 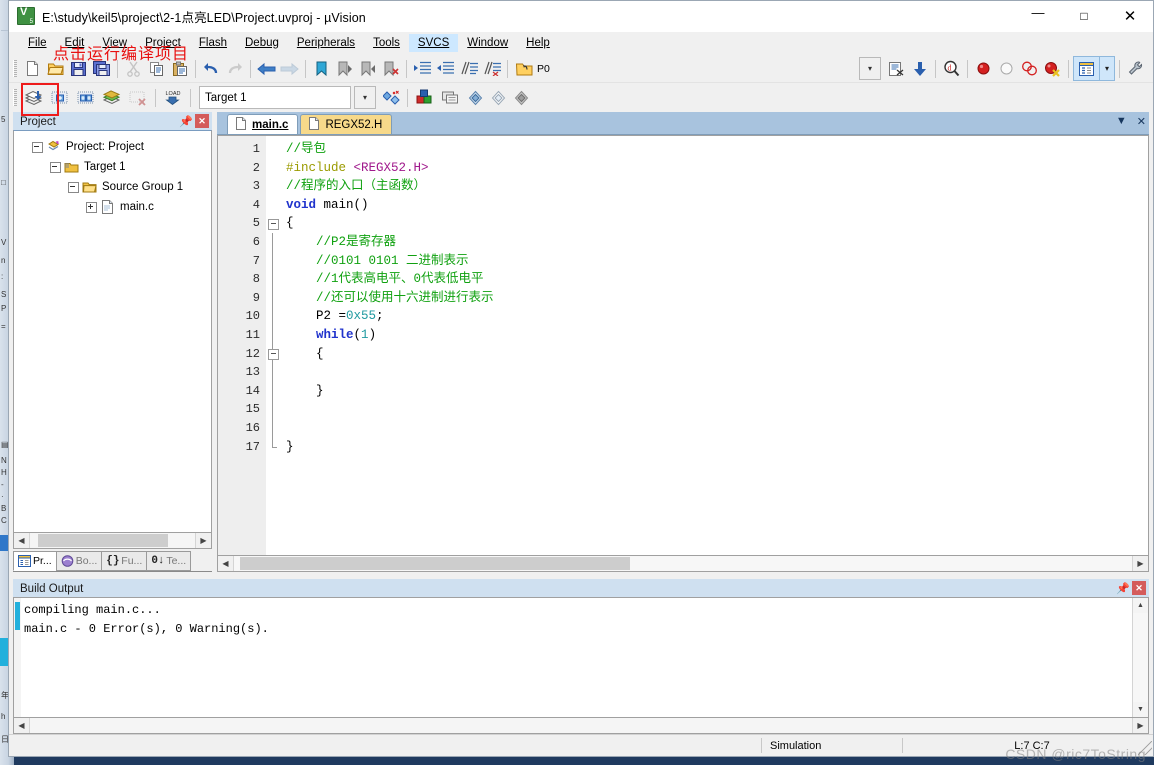 What do you see at coordinates (521, 98) in the screenshot?
I see `multi-project-alt-icon` at bounding box center [521, 98].